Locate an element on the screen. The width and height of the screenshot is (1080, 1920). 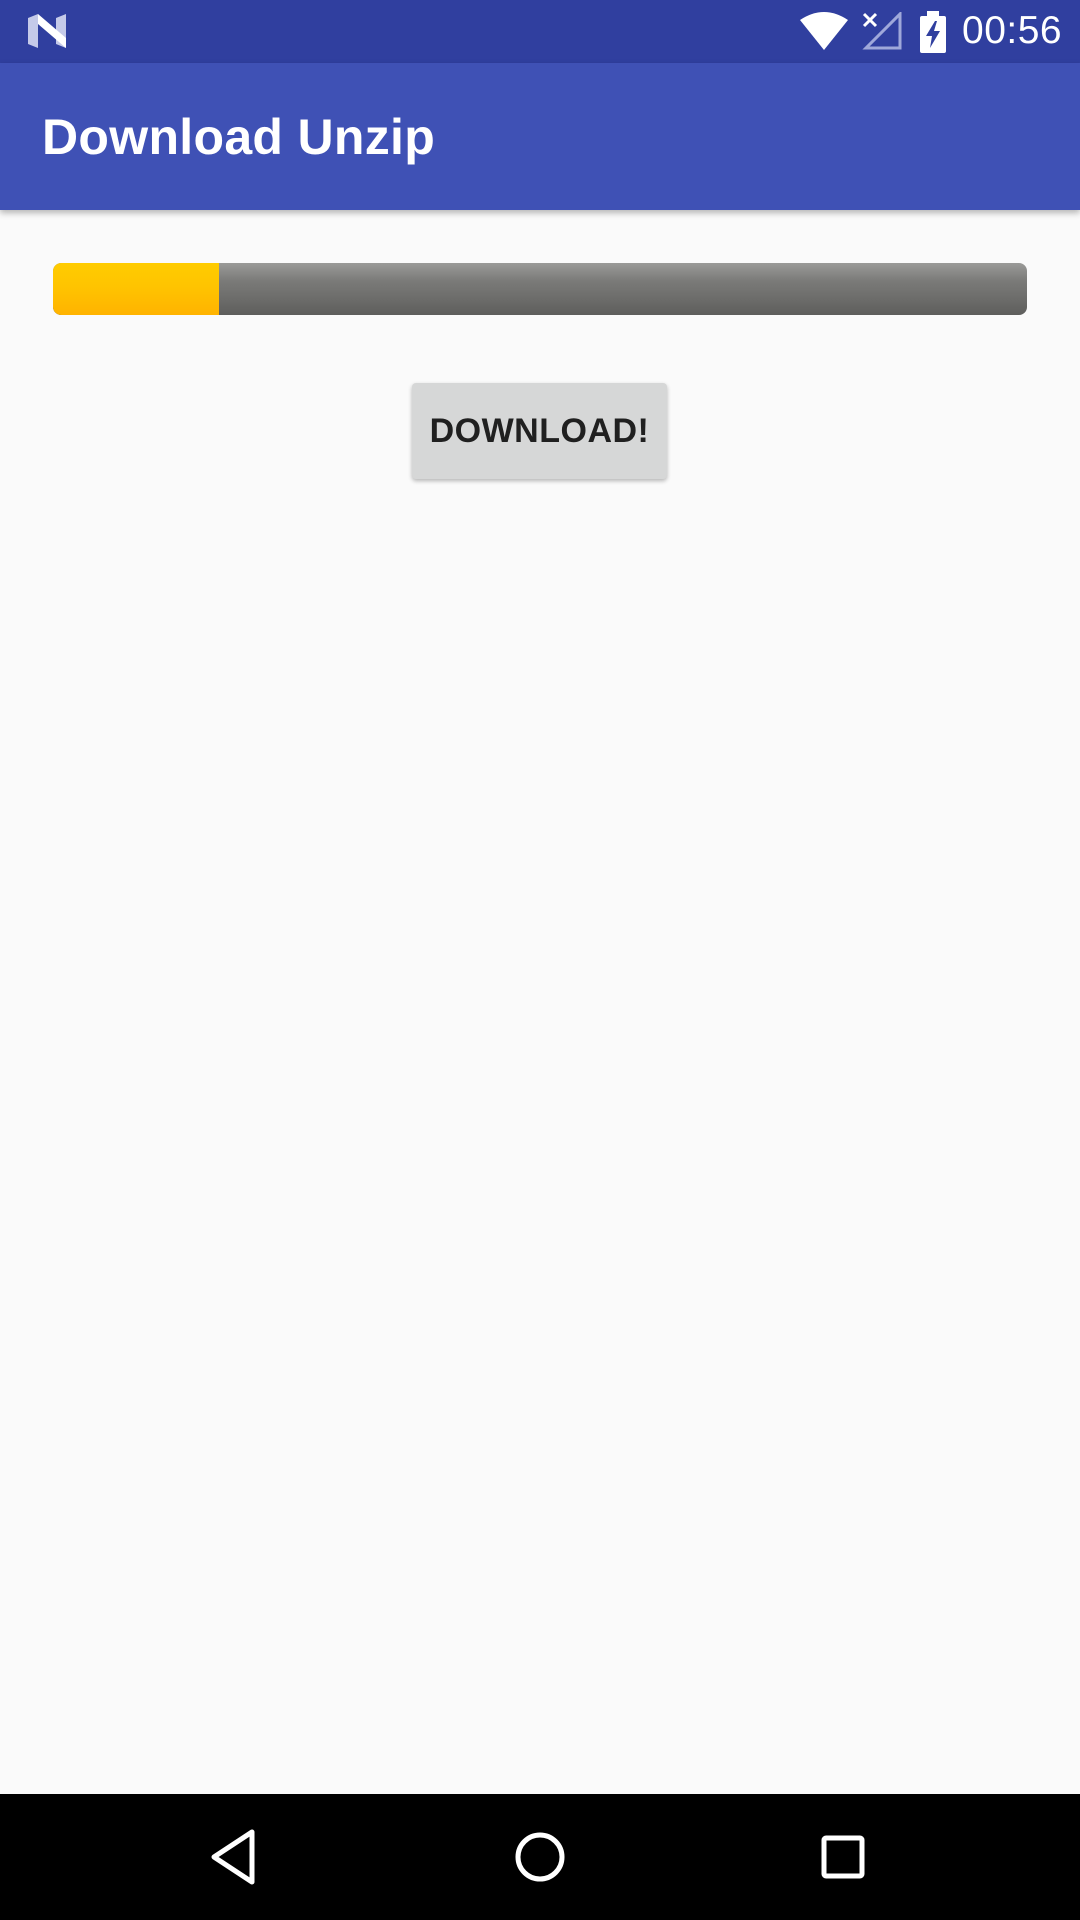
recents-icon is located at coordinates (843, 1857).